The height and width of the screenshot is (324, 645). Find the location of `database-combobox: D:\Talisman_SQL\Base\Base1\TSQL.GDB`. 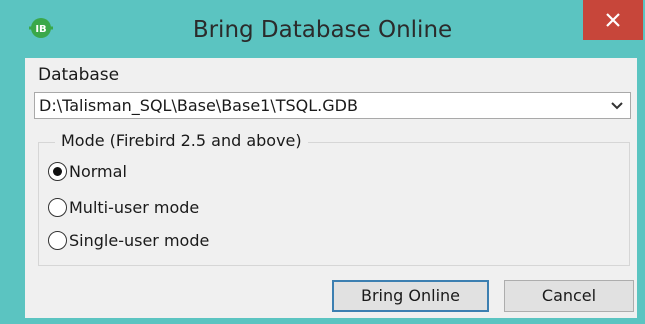

database-combobox: D:\Talisman_SQL\Base\Base1\TSQL.GDB is located at coordinates (332, 105).